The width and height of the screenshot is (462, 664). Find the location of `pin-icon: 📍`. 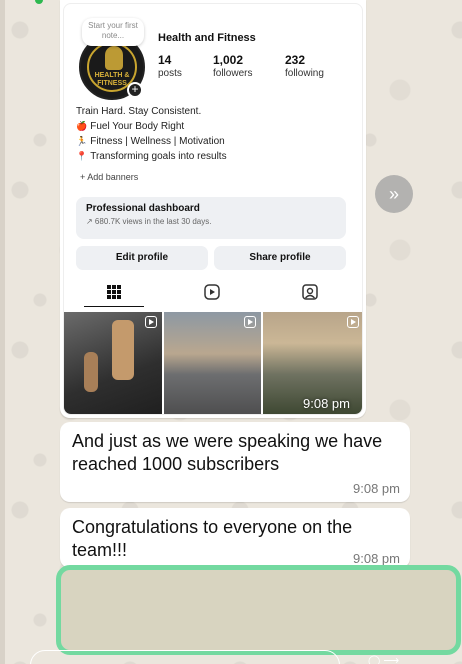

pin-icon: 📍 is located at coordinates (82, 156).